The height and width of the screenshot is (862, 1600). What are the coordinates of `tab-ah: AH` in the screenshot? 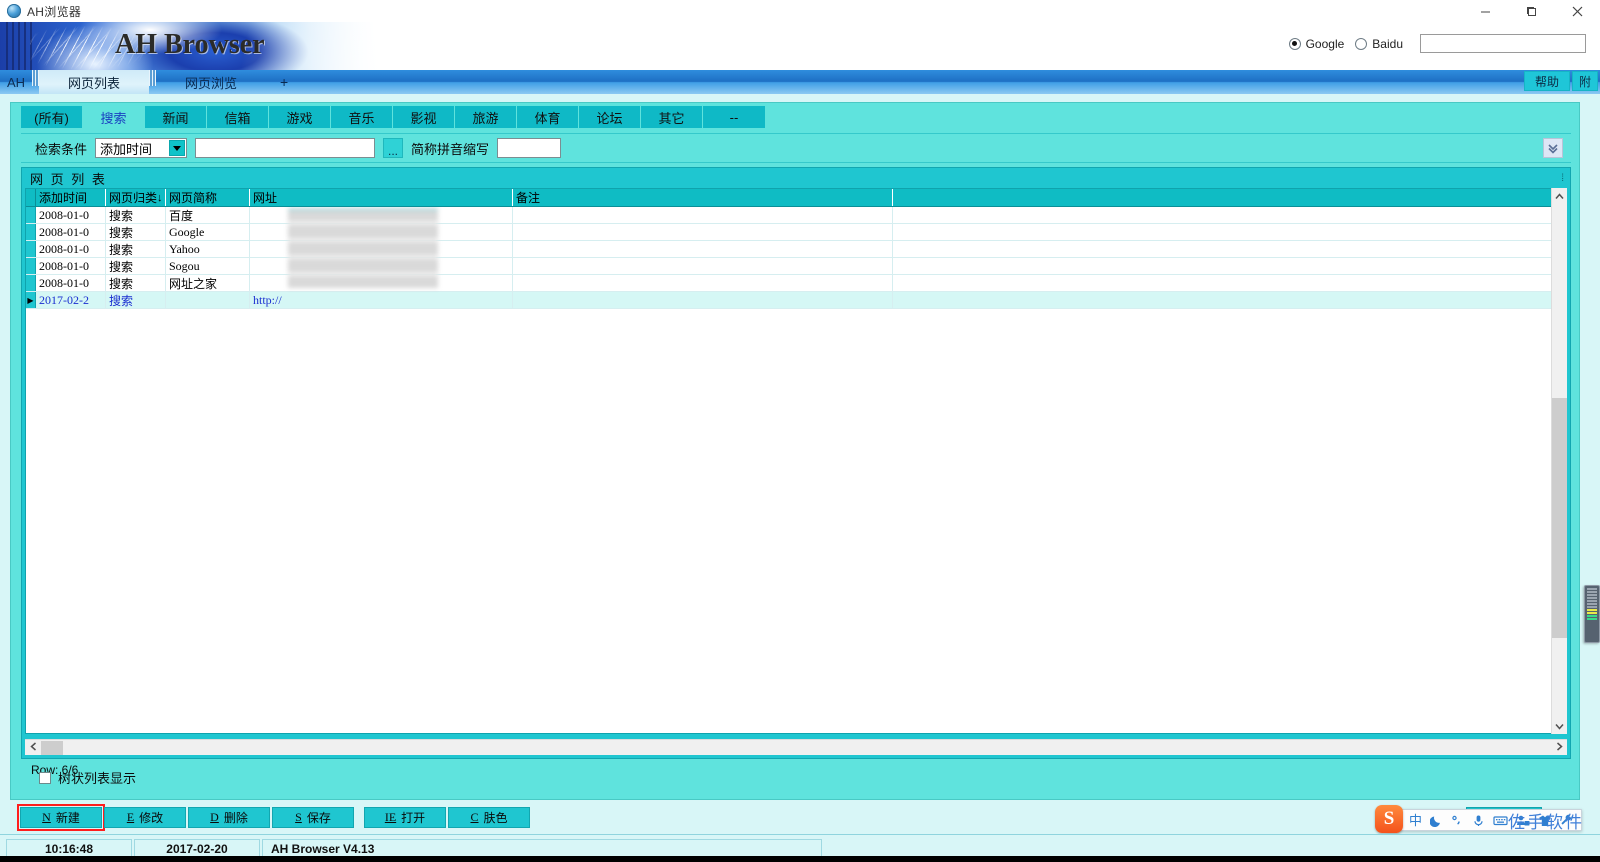 It's located at (16, 82).